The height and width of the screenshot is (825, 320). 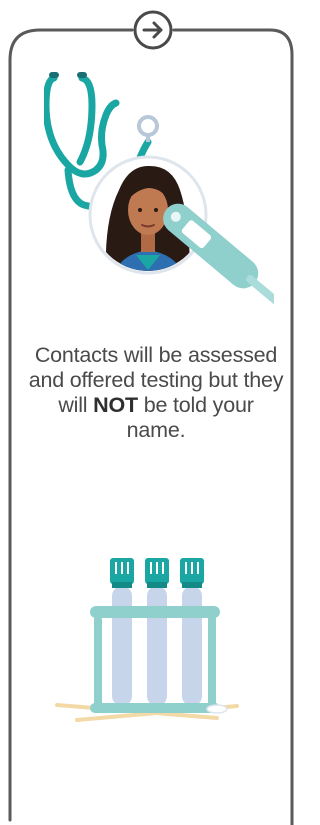 I want to click on next-button, so click(x=153, y=30).